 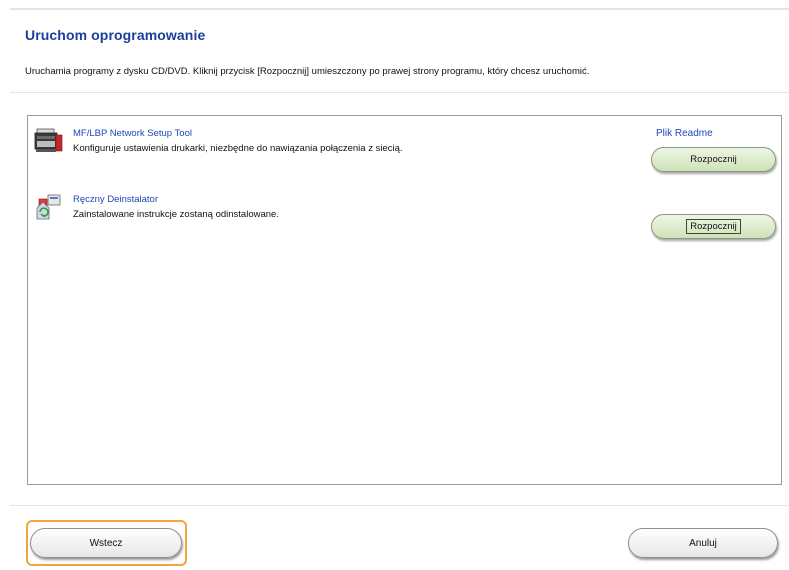 I want to click on page-title: Uruchom oprogramowanie, so click(x=115, y=35).